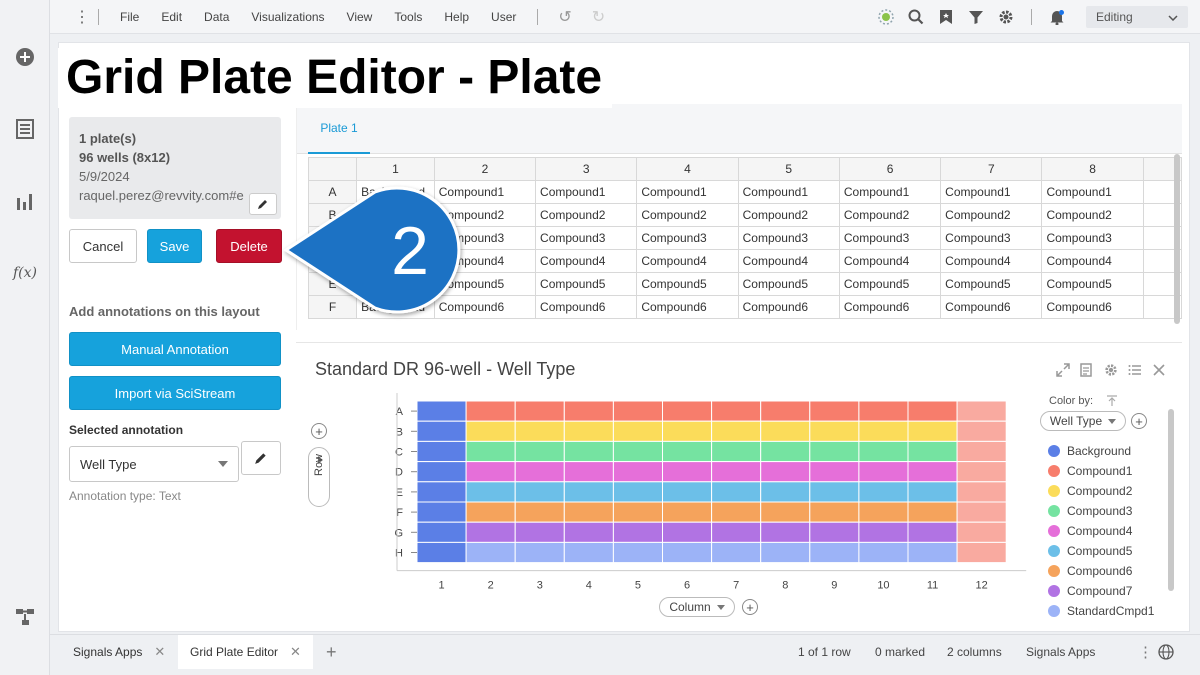 The height and width of the screenshot is (675, 1200). What do you see at coordinates (916, 17) in the screenshot?
I see `search-icon` at bounding box center [916, 17].